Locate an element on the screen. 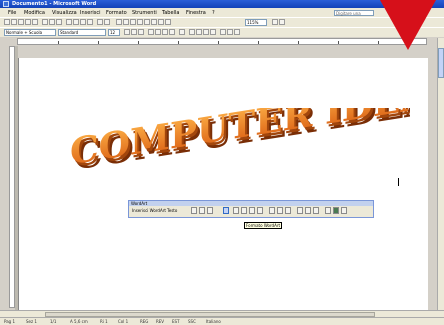  justify-icon is located at coordinates (172, 32).